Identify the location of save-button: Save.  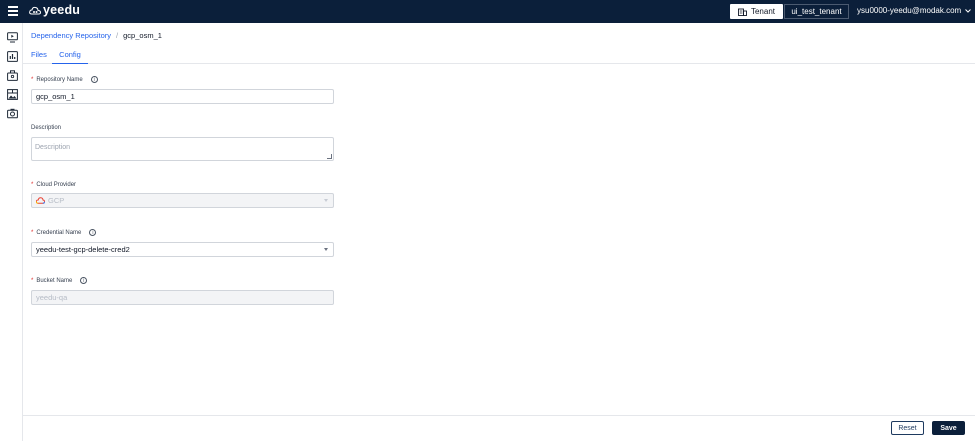
(948, 428).